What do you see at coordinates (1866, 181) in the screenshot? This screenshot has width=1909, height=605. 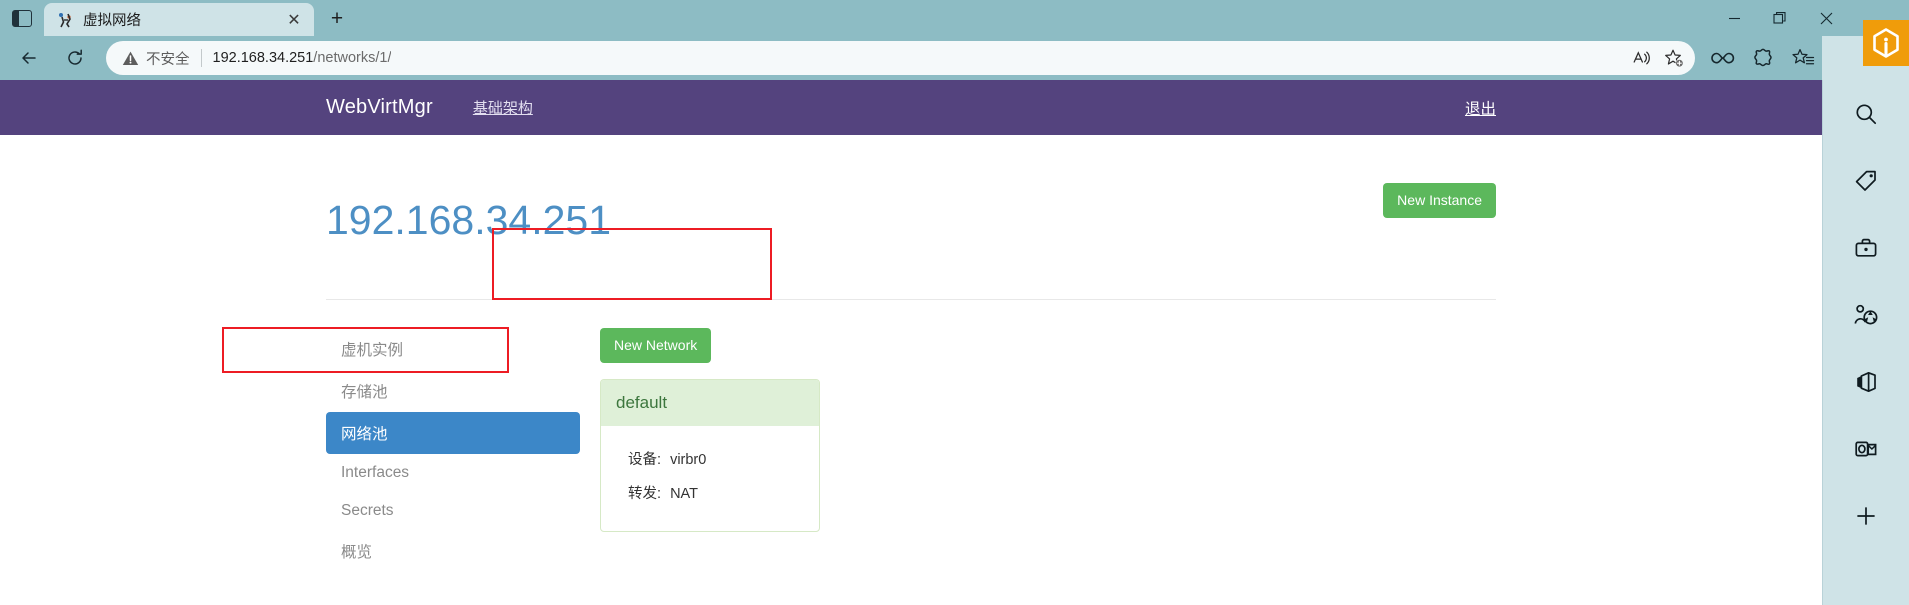 I see `tag-icon` at bounding box center [1866, 181].